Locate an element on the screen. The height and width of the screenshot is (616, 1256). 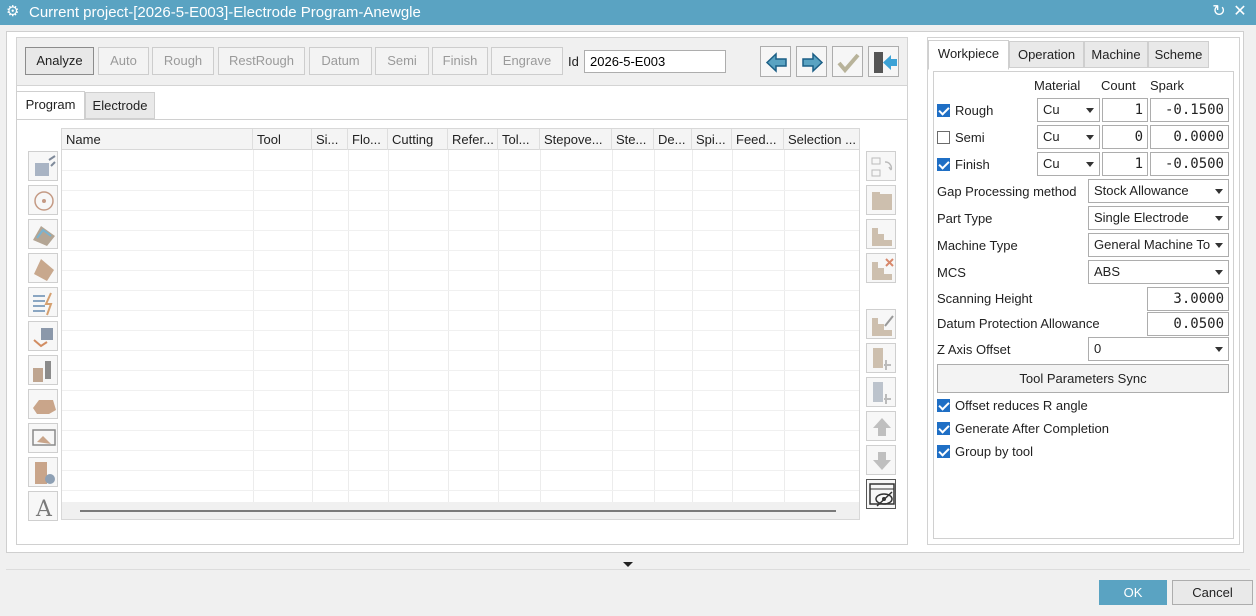
rough-material-select: Cu is located at coordinates (1068, 110).